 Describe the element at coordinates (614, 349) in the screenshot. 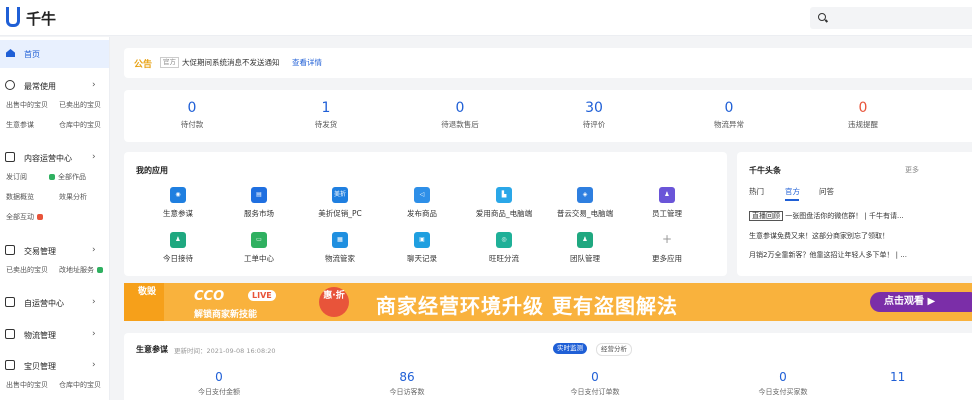

I see `tab-analysis: 经营分析` at that location.